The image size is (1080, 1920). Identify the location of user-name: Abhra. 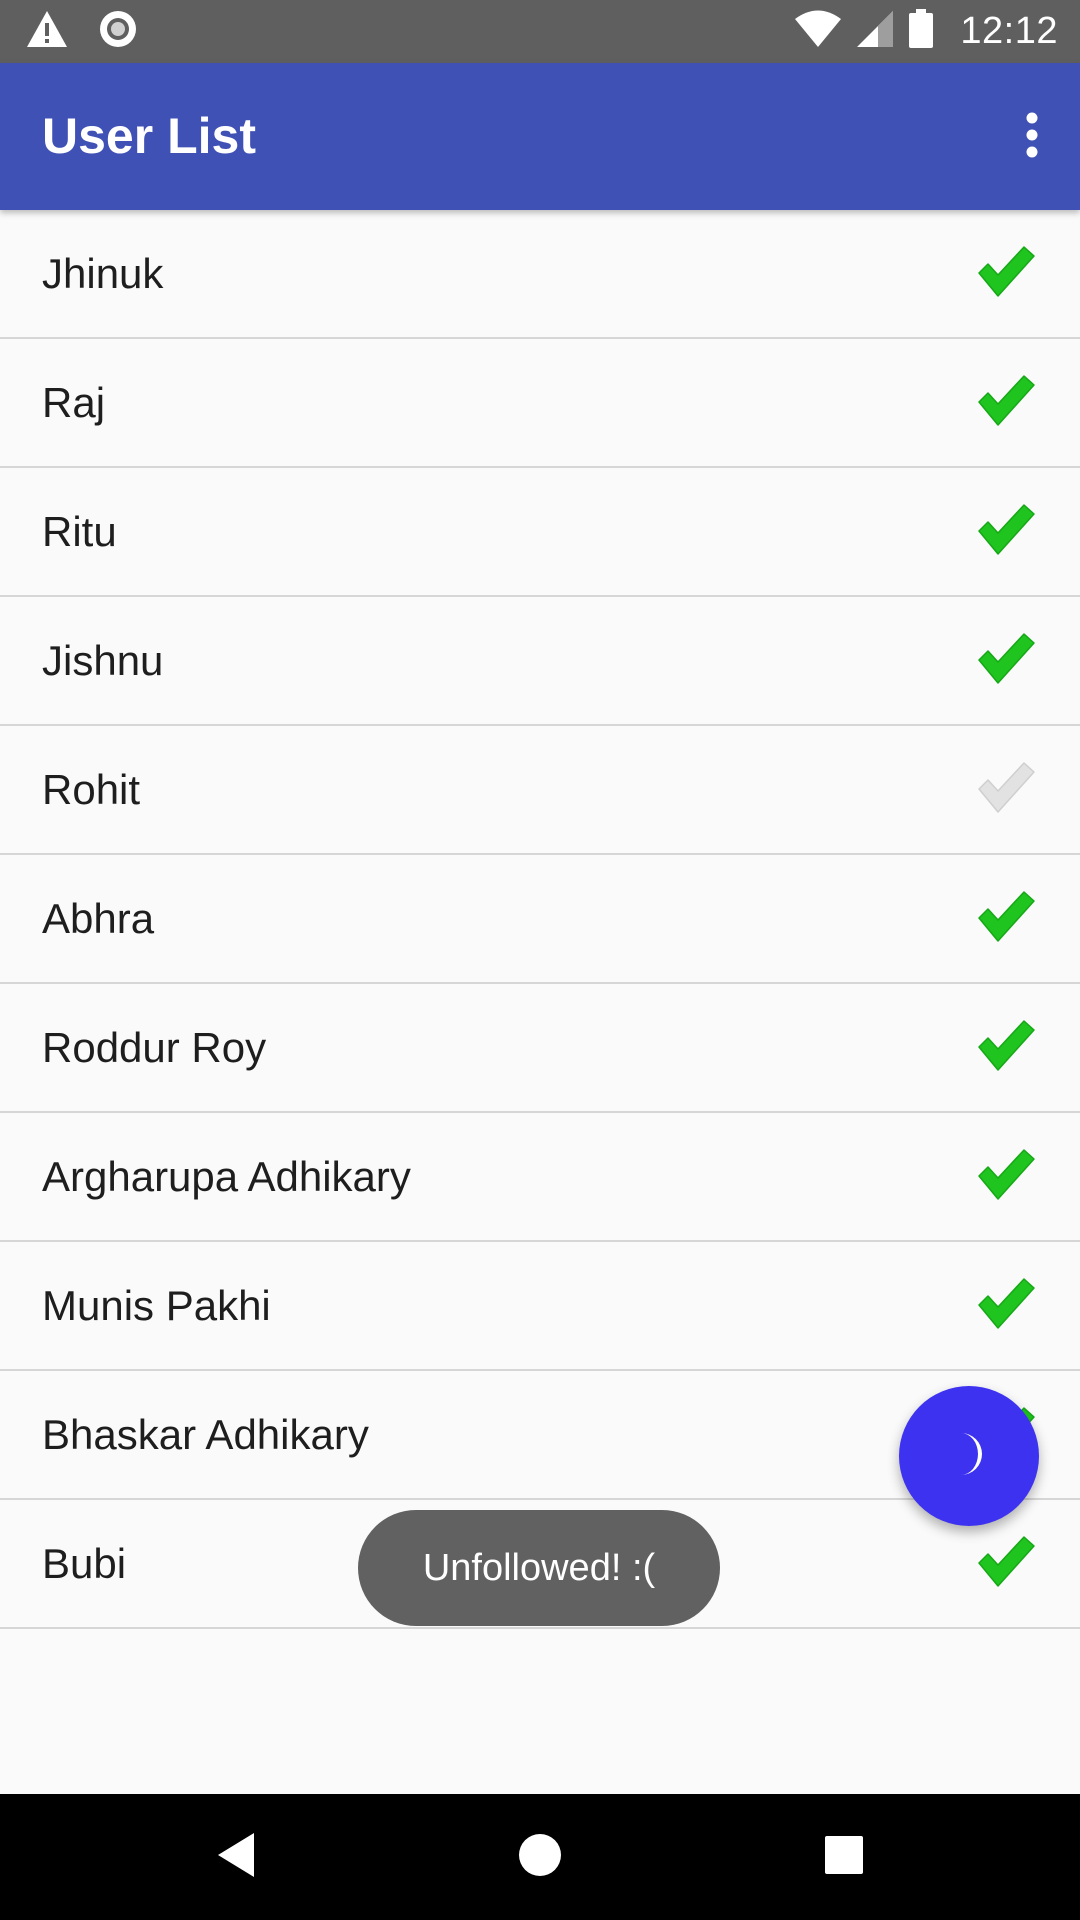
(98, 918).